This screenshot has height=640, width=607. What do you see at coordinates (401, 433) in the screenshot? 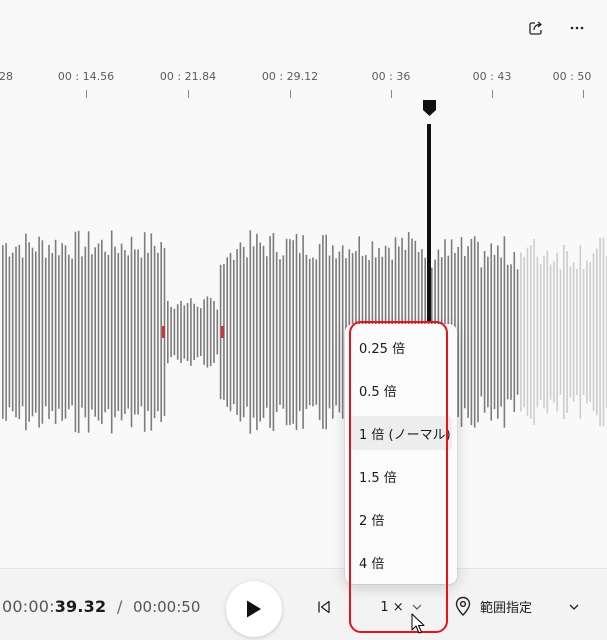
I see `speed-option-1-normal: 1 倍 (ノーマル)` at bounding box center [401, 433].